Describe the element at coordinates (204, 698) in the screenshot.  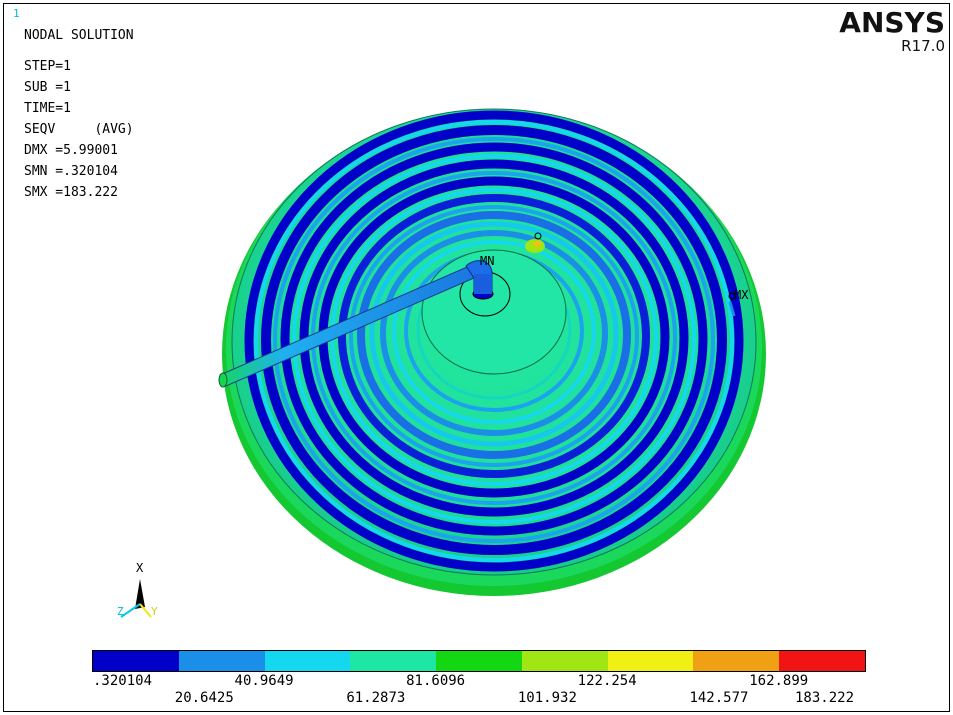
I see `legend-value-bottom: 20.6425` at that location.